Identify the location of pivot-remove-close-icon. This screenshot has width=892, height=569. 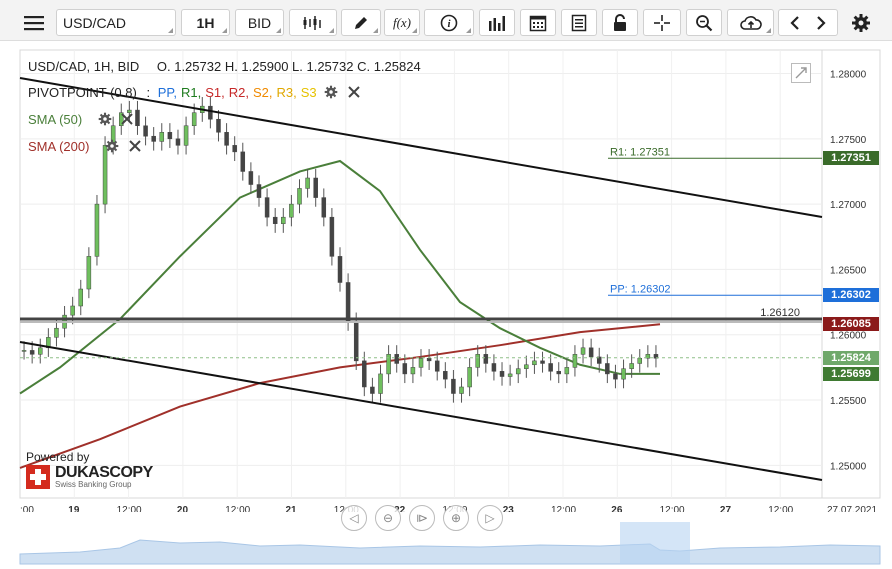
(354, 93).